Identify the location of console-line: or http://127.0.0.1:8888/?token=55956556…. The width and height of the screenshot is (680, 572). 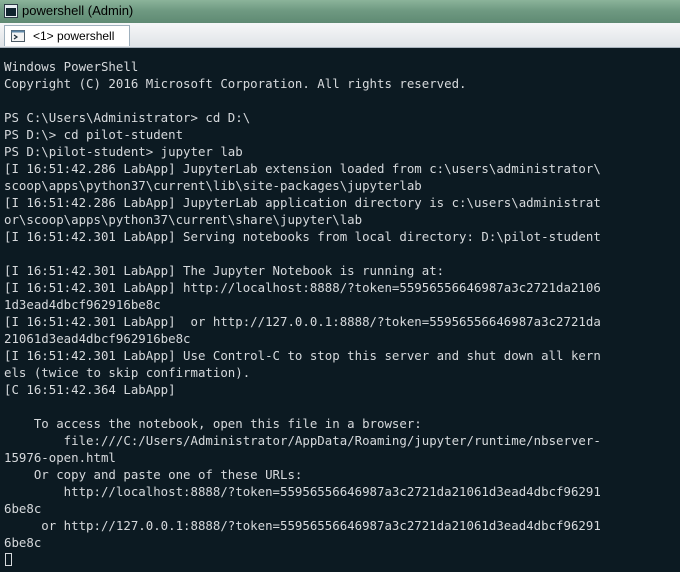
(302, 525).